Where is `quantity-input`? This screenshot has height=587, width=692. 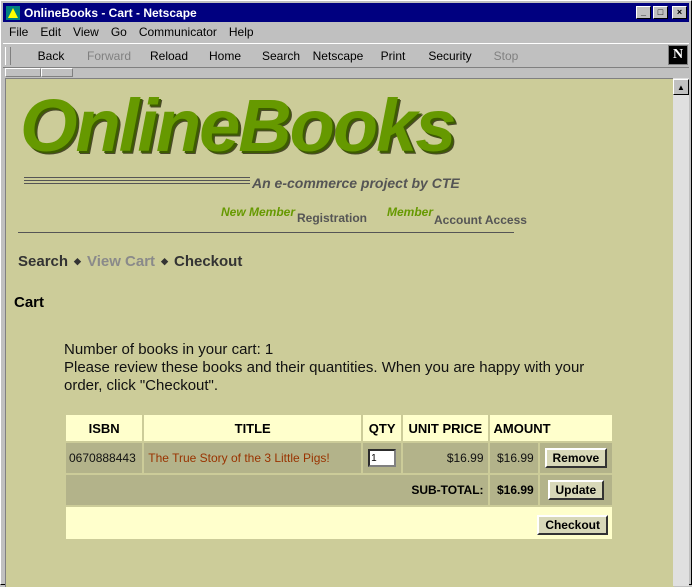 quantity-input is located at coordinates (382, 458).